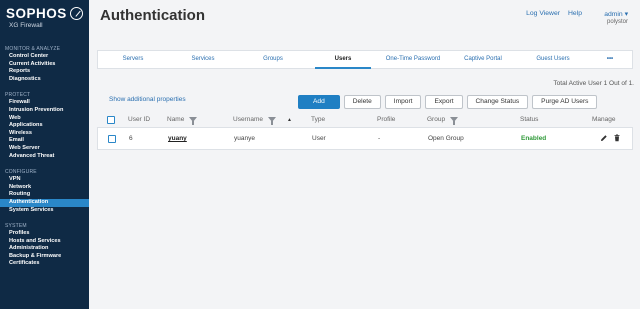 This screenshot has height=309, width=640. What do you see at coordinates (617, 22) in the screenshot?
I see `device-name: polystor` at bounding box center [617, 22].